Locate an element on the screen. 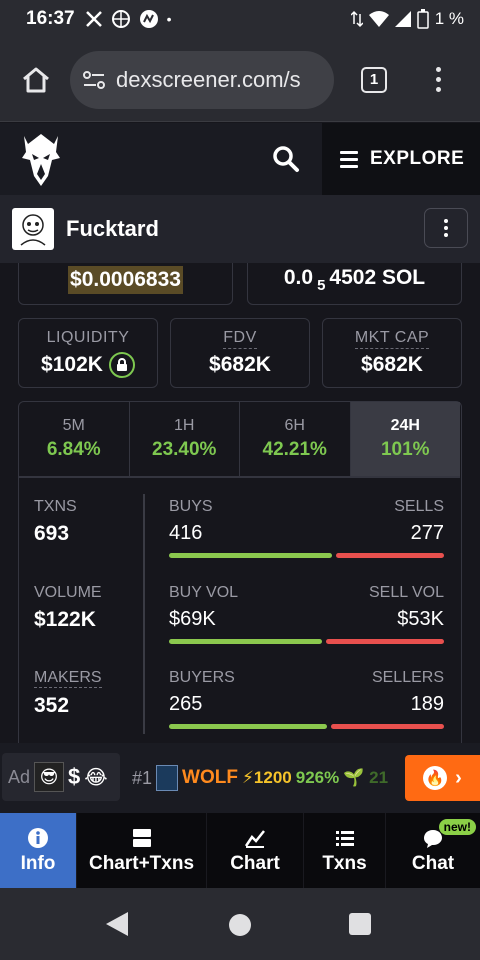 Image resolution: width=480 pixels, height=960 pixels. makers-stat: MAKERS 352 is located at coordinates (68, 693).